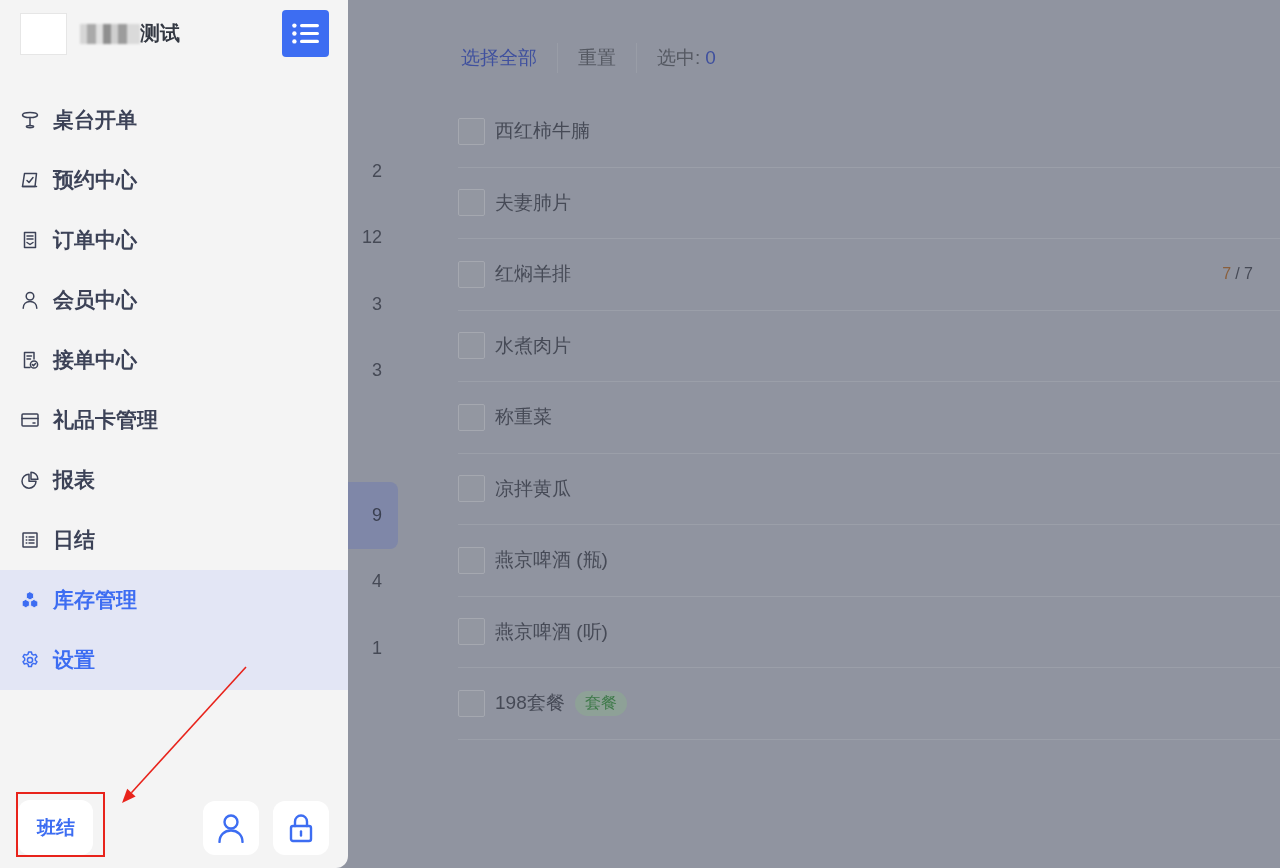  I want to click on nav-item: 订单中心, so click(174, 240).